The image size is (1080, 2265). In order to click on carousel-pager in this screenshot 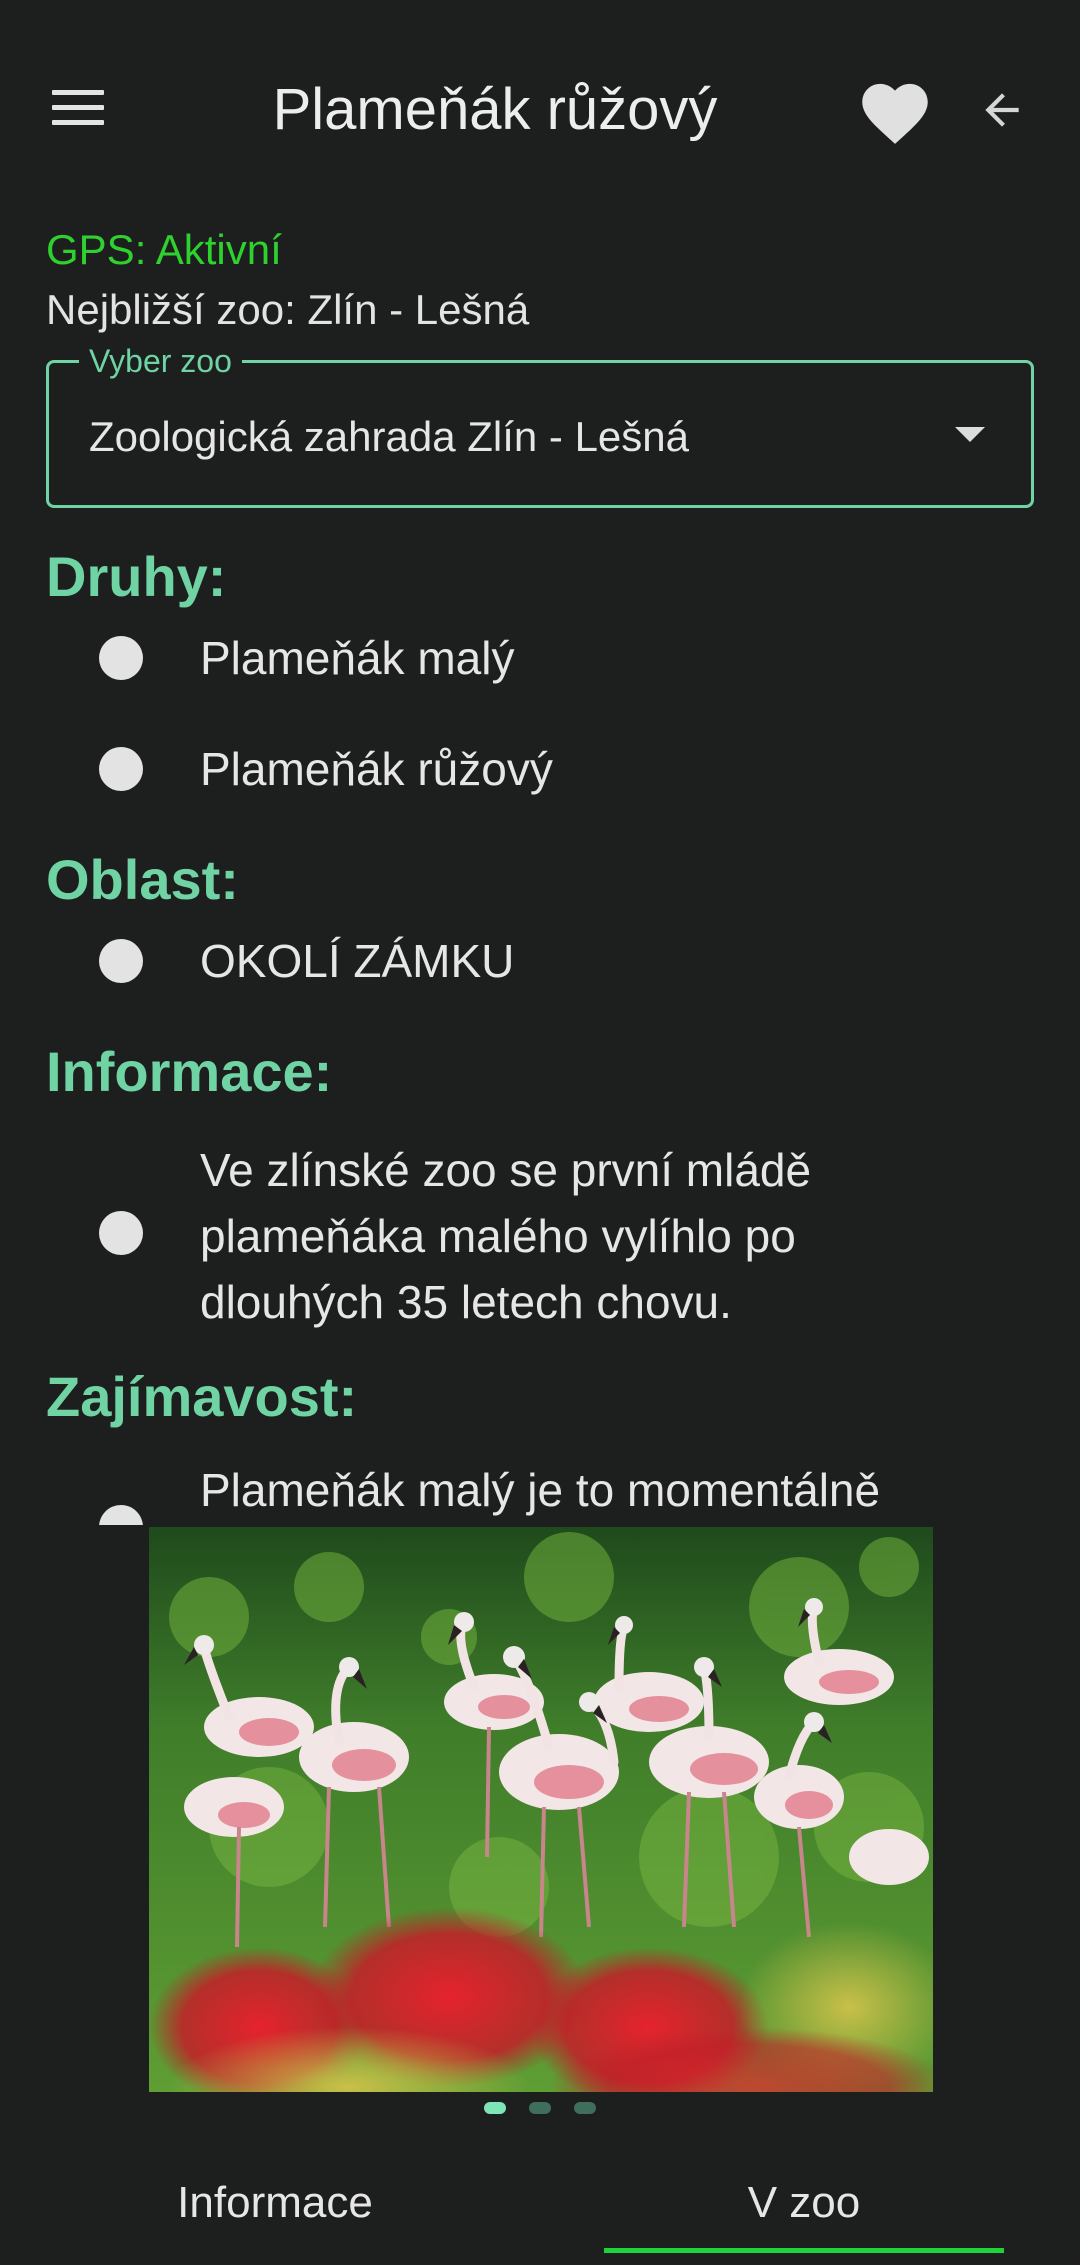, I will do `click(540, 2110)`.